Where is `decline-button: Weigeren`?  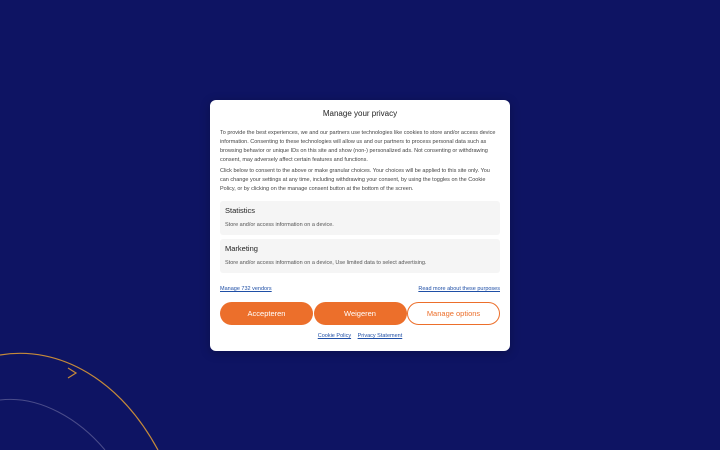 decline-button: Weigeren is located at coordinates (360, 313).